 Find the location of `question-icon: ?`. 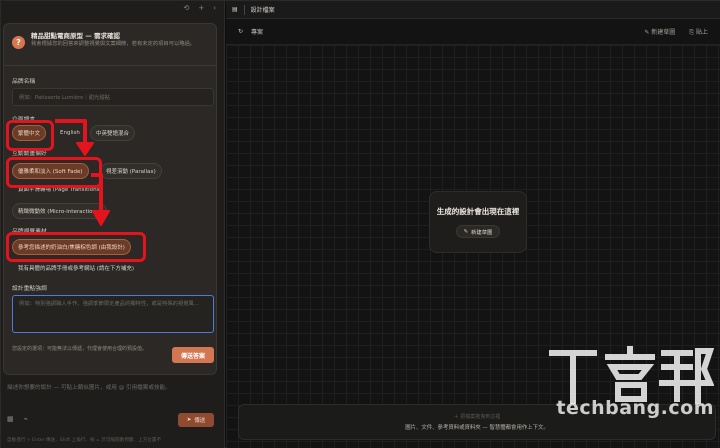

question-icon: ? is located at coordinates (18, 42).